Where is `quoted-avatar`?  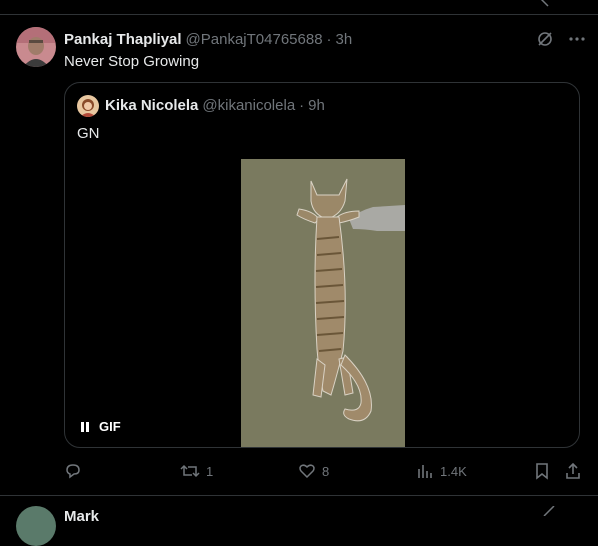 quoted-avatar is located at coordinates (88, 106).